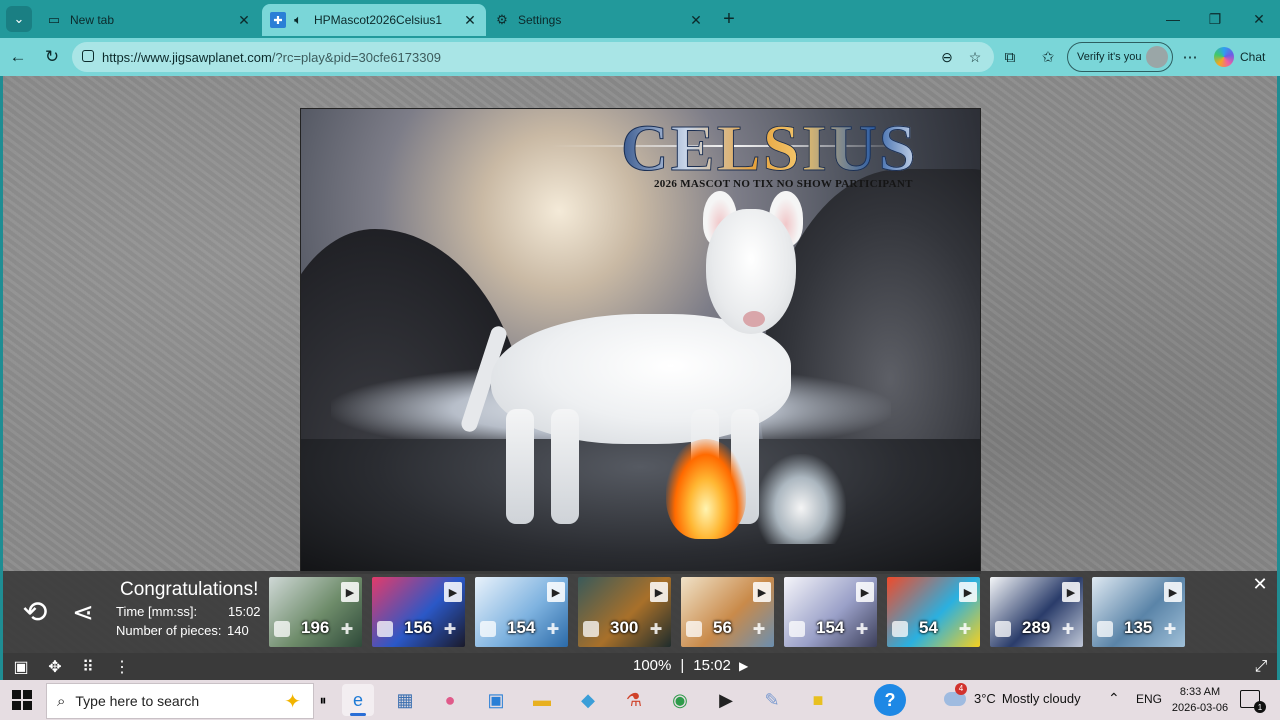 This screenshot has height=720, width=1280. What do you see at coordinates (801, 499) in the screenshot?
I see `ice-crystal` at bounding box center [801, 499].